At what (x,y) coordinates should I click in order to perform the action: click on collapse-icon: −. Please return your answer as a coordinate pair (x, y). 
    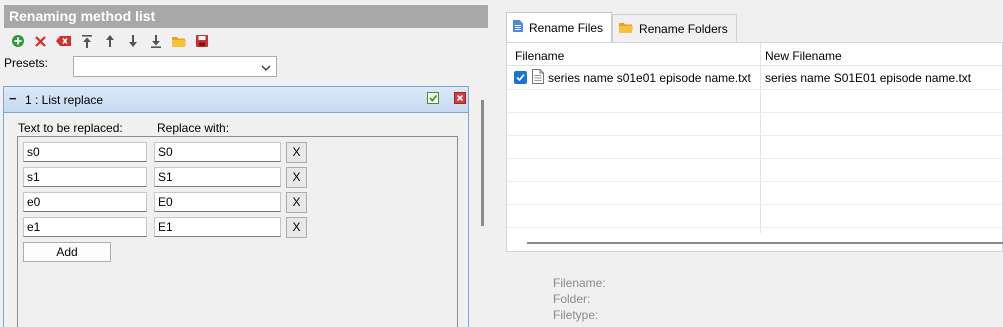
    Looking at the image, I should click on (13, 98).